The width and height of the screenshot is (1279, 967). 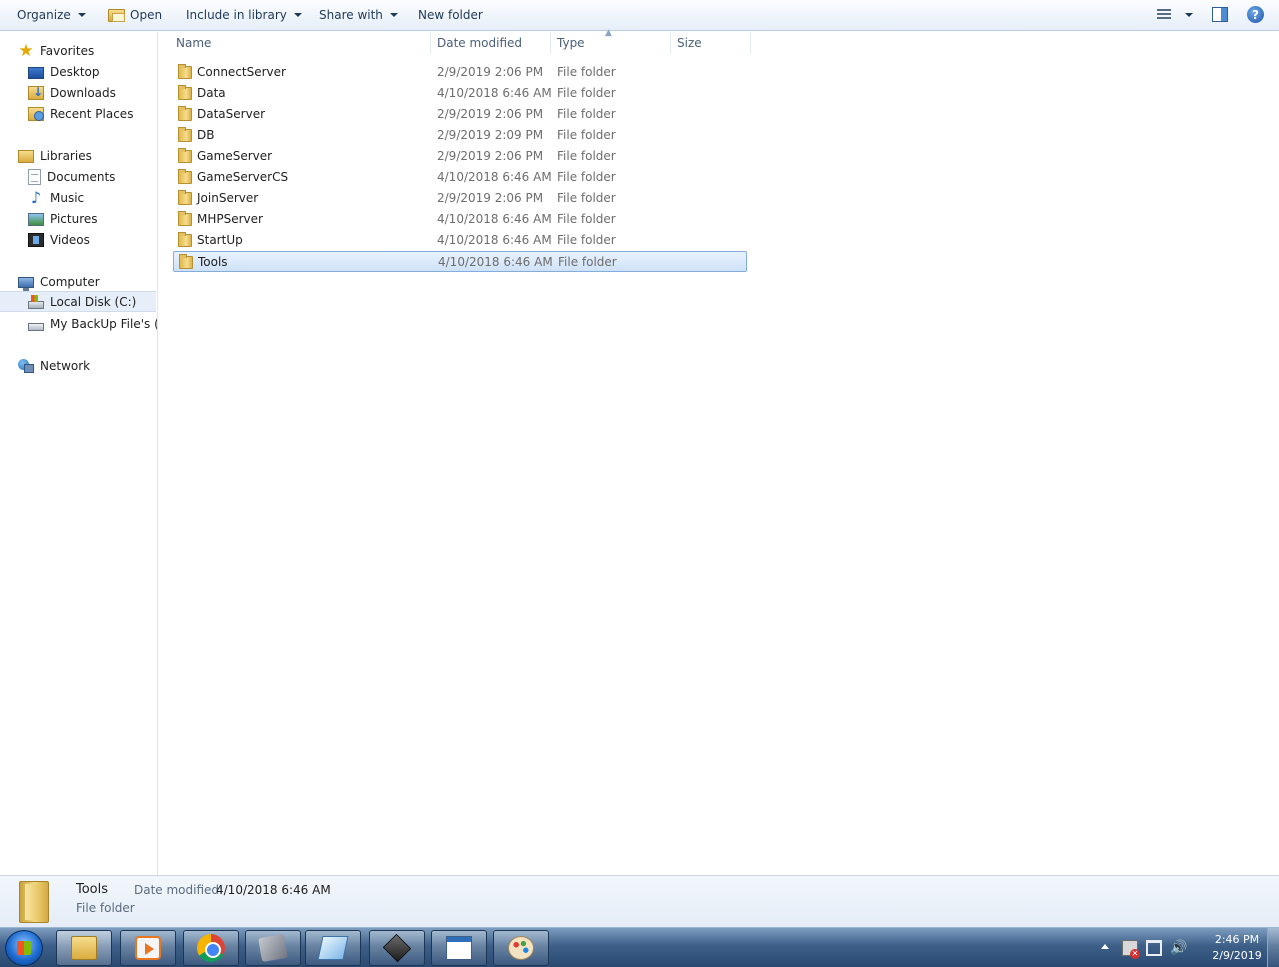 What do you see at coordinates (56, 197) in the screenshot?
I see `nav-music: ♪ Music` at bounding box center [56, 197].